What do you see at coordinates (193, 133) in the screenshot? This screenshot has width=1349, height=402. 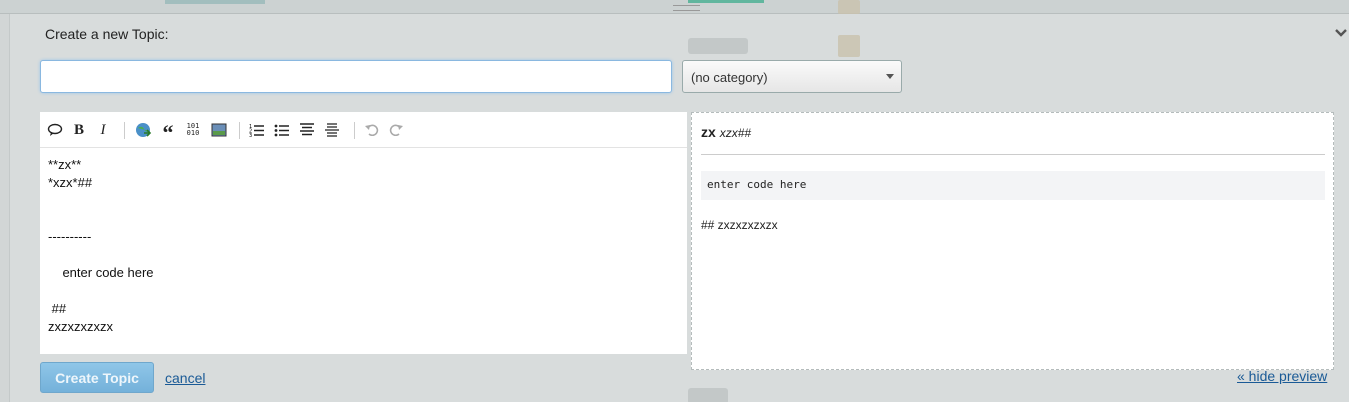 I see `code-icon-bottom: 010` at bounding box center [193, 133].